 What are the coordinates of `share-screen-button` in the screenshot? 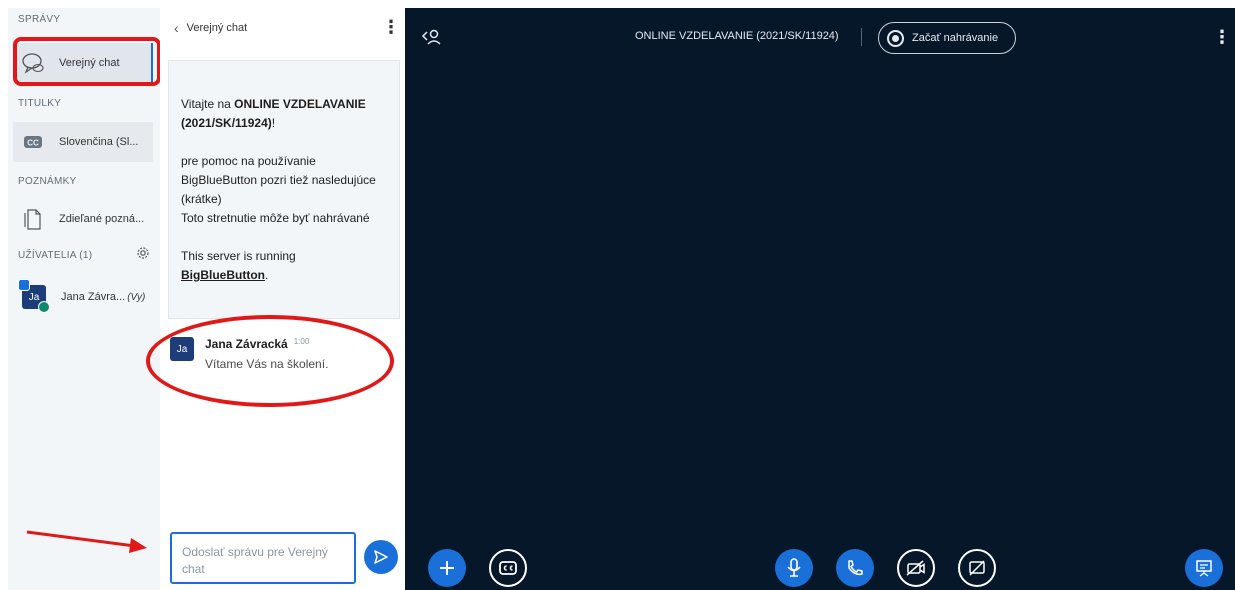 It's located at (977, 568).